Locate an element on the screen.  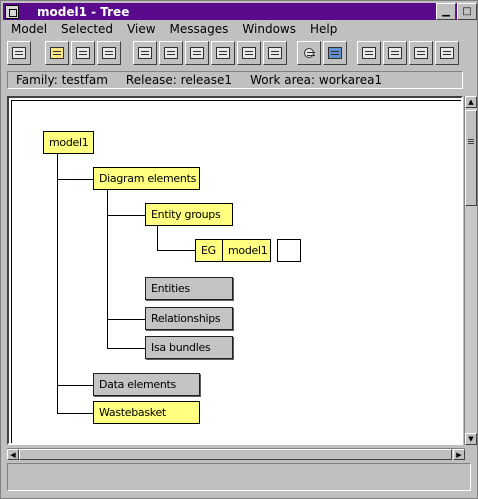
format-1-icon is located at coordinates (369, 53).